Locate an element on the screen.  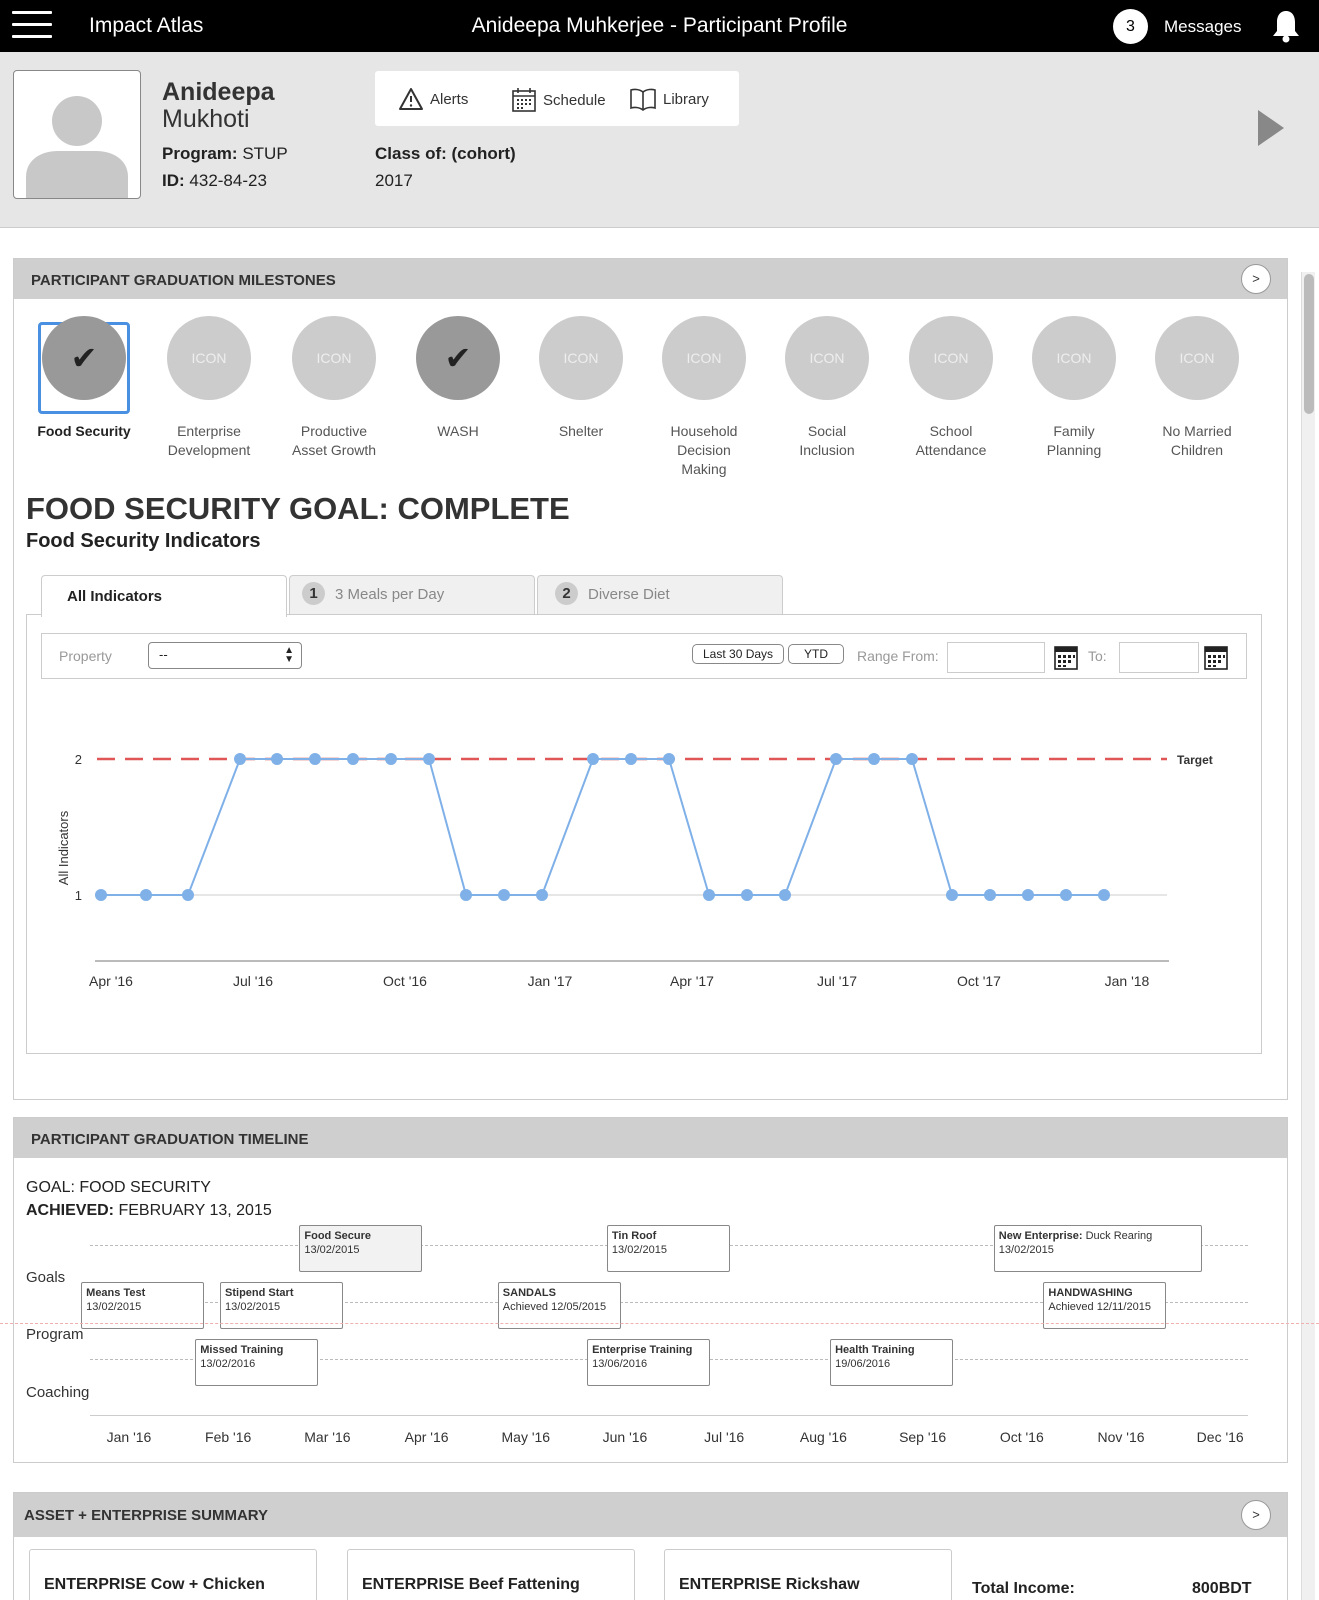
event-date: 13/06/2016 is located at coordinates (620, 1364).